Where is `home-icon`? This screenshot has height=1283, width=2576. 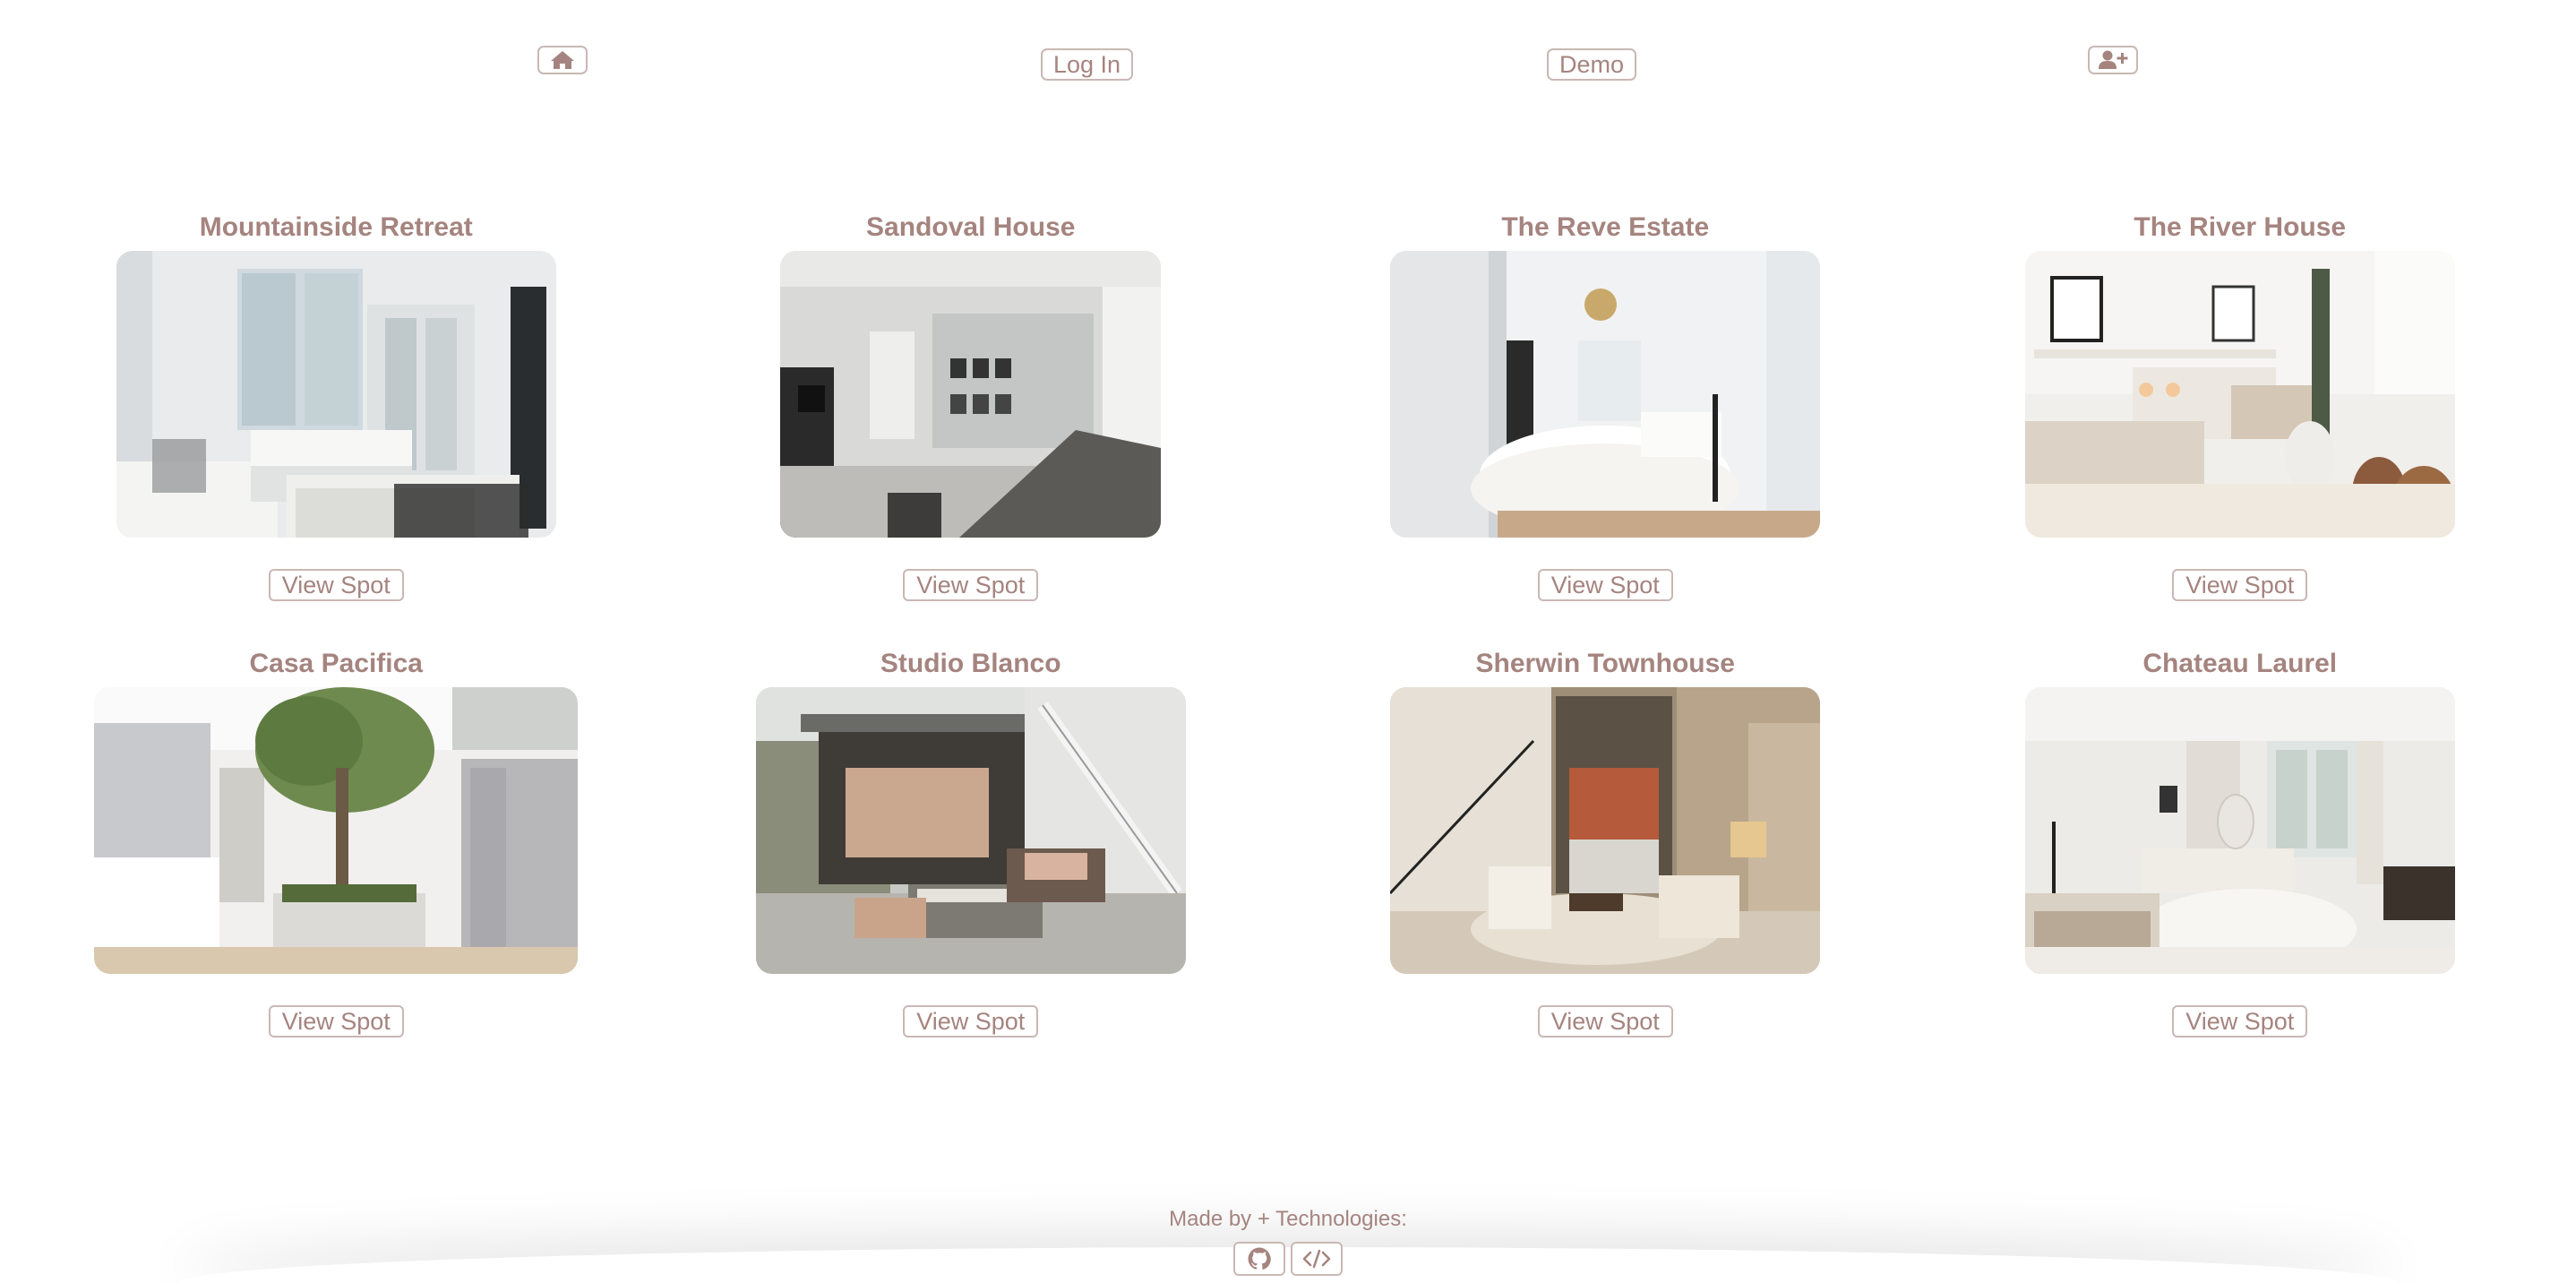
home-icon is located at coordinates (562, 60).